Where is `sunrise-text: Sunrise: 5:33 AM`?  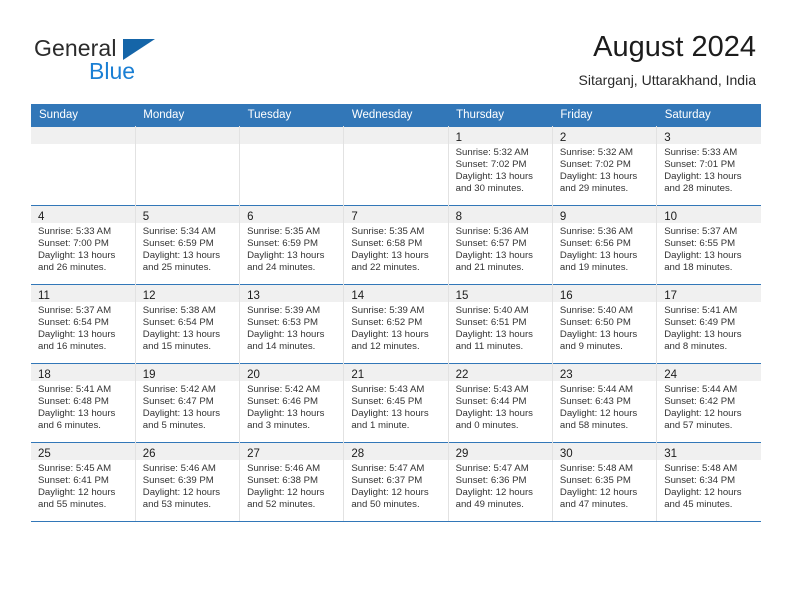
sunrise-text: Sunrise: 5:33 AM is located at coordinates (75, 231).